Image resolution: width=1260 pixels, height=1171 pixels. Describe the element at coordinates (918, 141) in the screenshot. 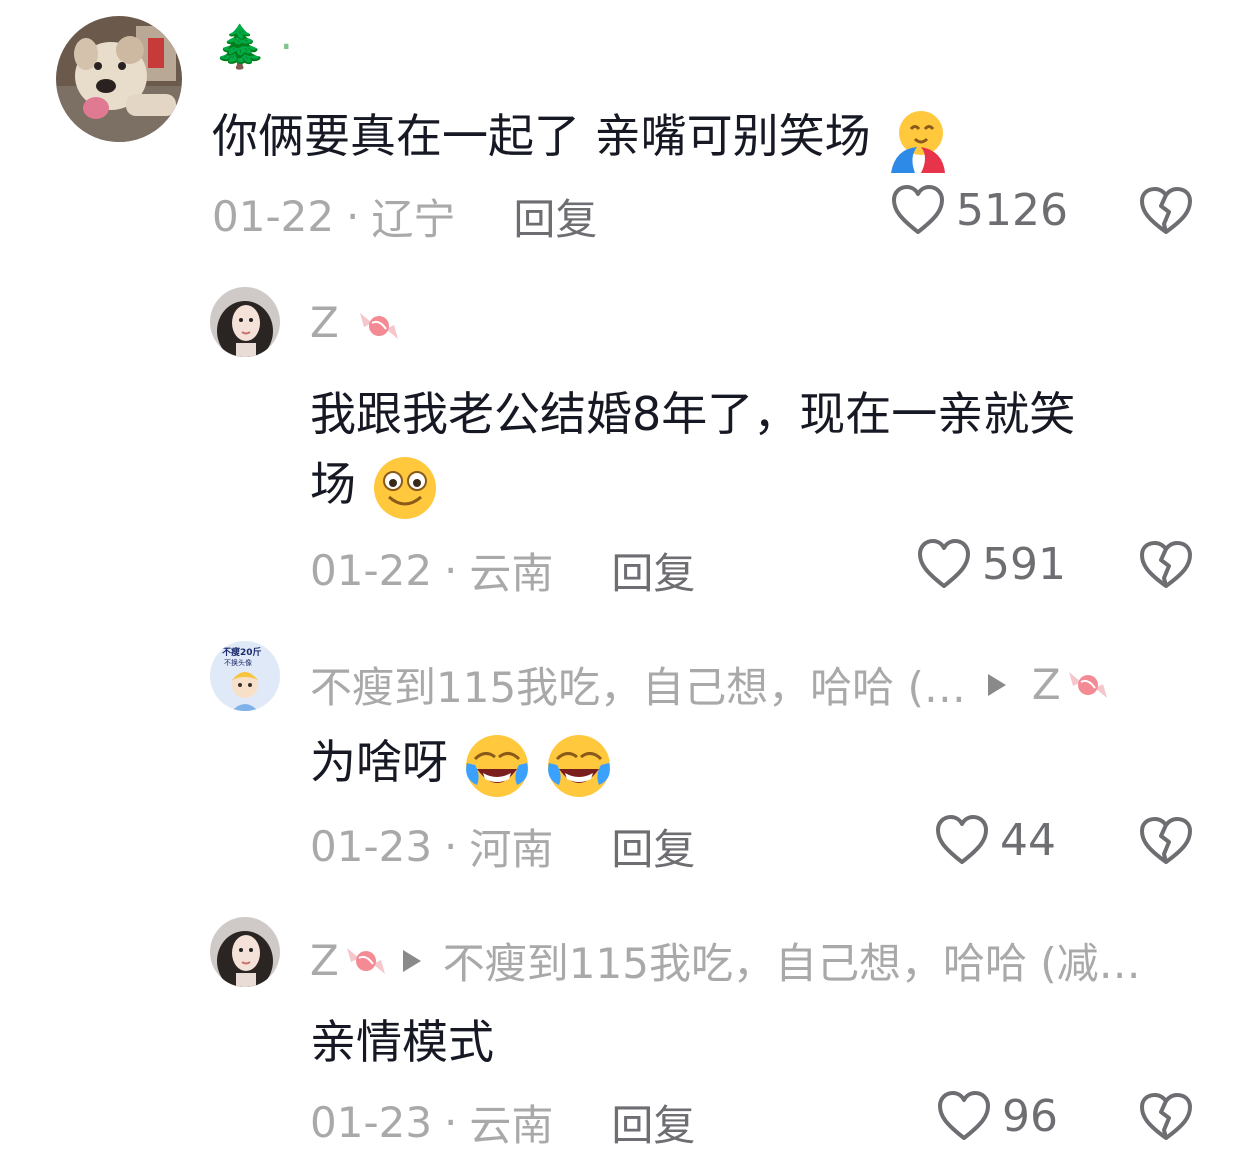

I see `hug-emoji-icon` at that location.